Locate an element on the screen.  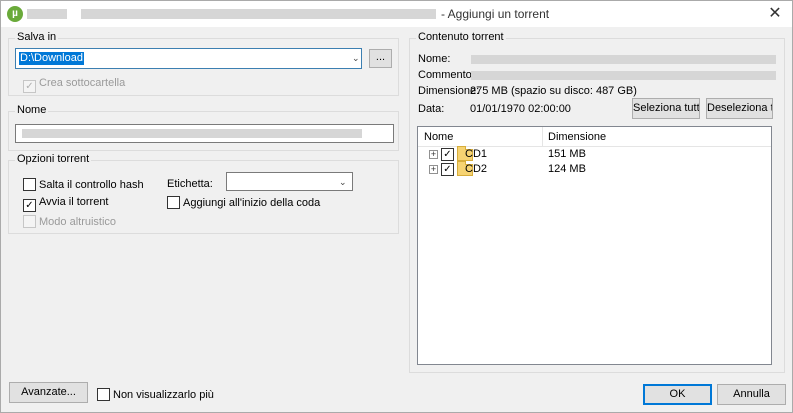
ok-button: OK is located at coordinates (677, 394).